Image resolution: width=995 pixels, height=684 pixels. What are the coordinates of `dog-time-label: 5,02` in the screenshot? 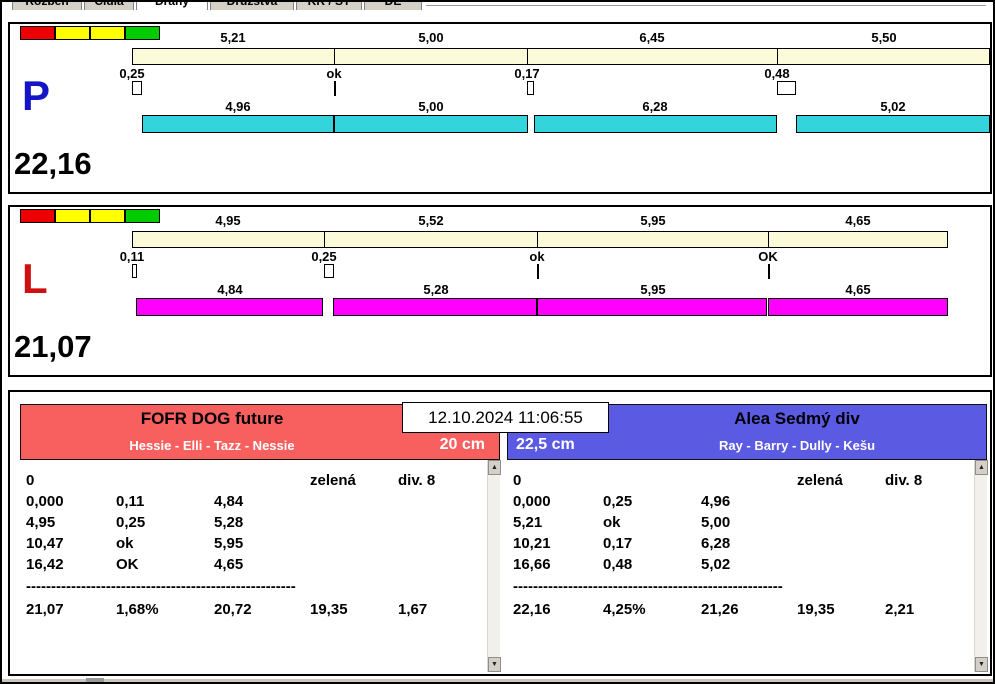 It's located at (893, 106).